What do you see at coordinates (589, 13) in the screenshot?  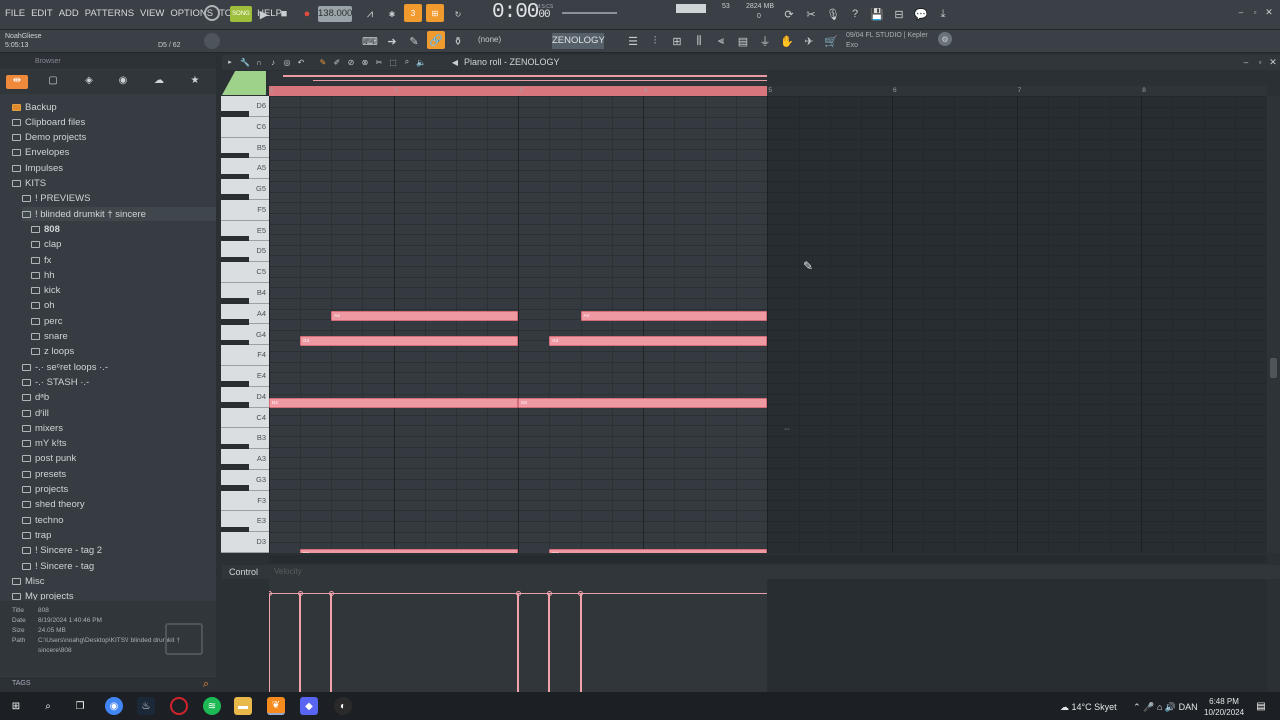 I see `master-pitch-slider` at bounding box center [589, 13].